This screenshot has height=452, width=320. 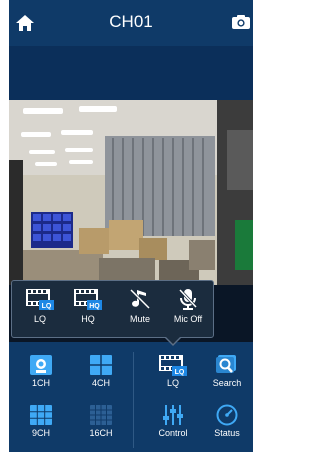 I want to click on music-mute-icon, so click(x=140, y=299).